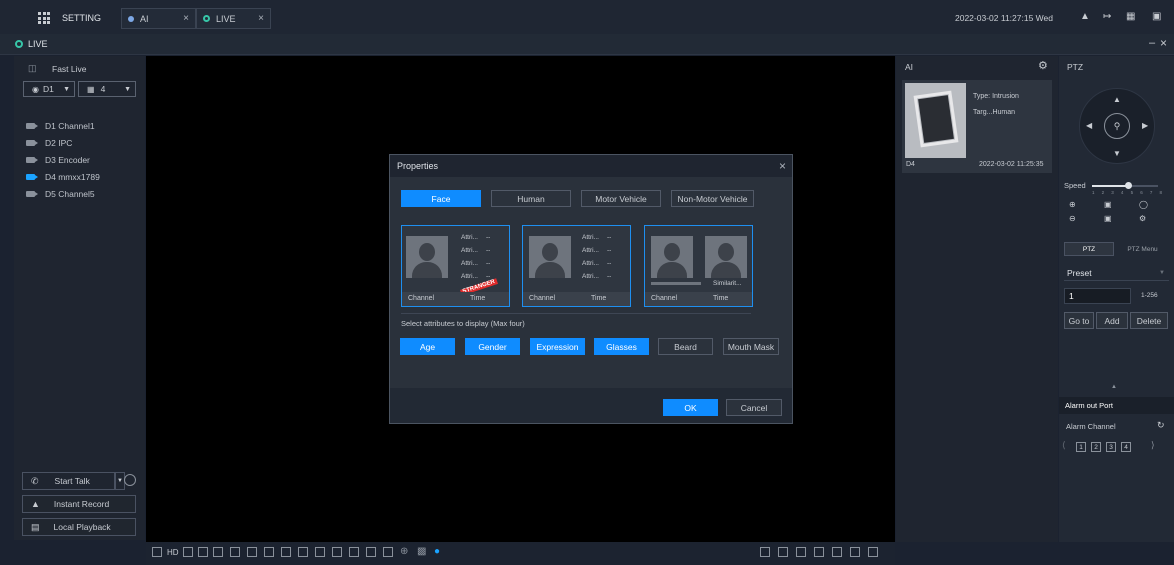  What do you see at coordinates (54, 194) in the screenshot?
I see `channel-item-d5: D5 Channel5` at bounding box center [54, 194].